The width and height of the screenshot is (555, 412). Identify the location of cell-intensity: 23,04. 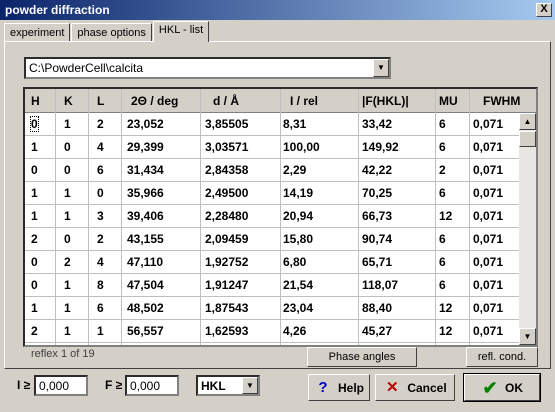
(298, 308).